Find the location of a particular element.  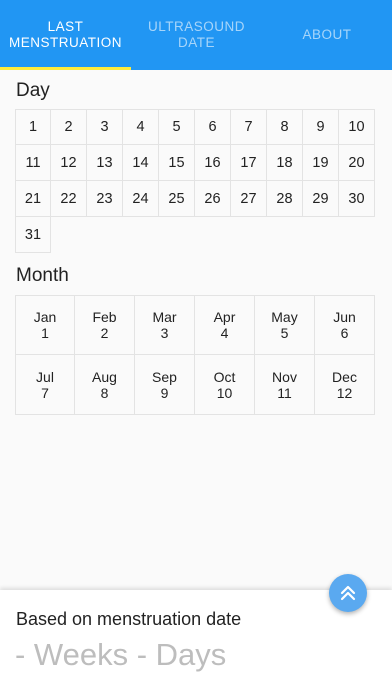

month-name: Jan is located at coordinates (45, 317).